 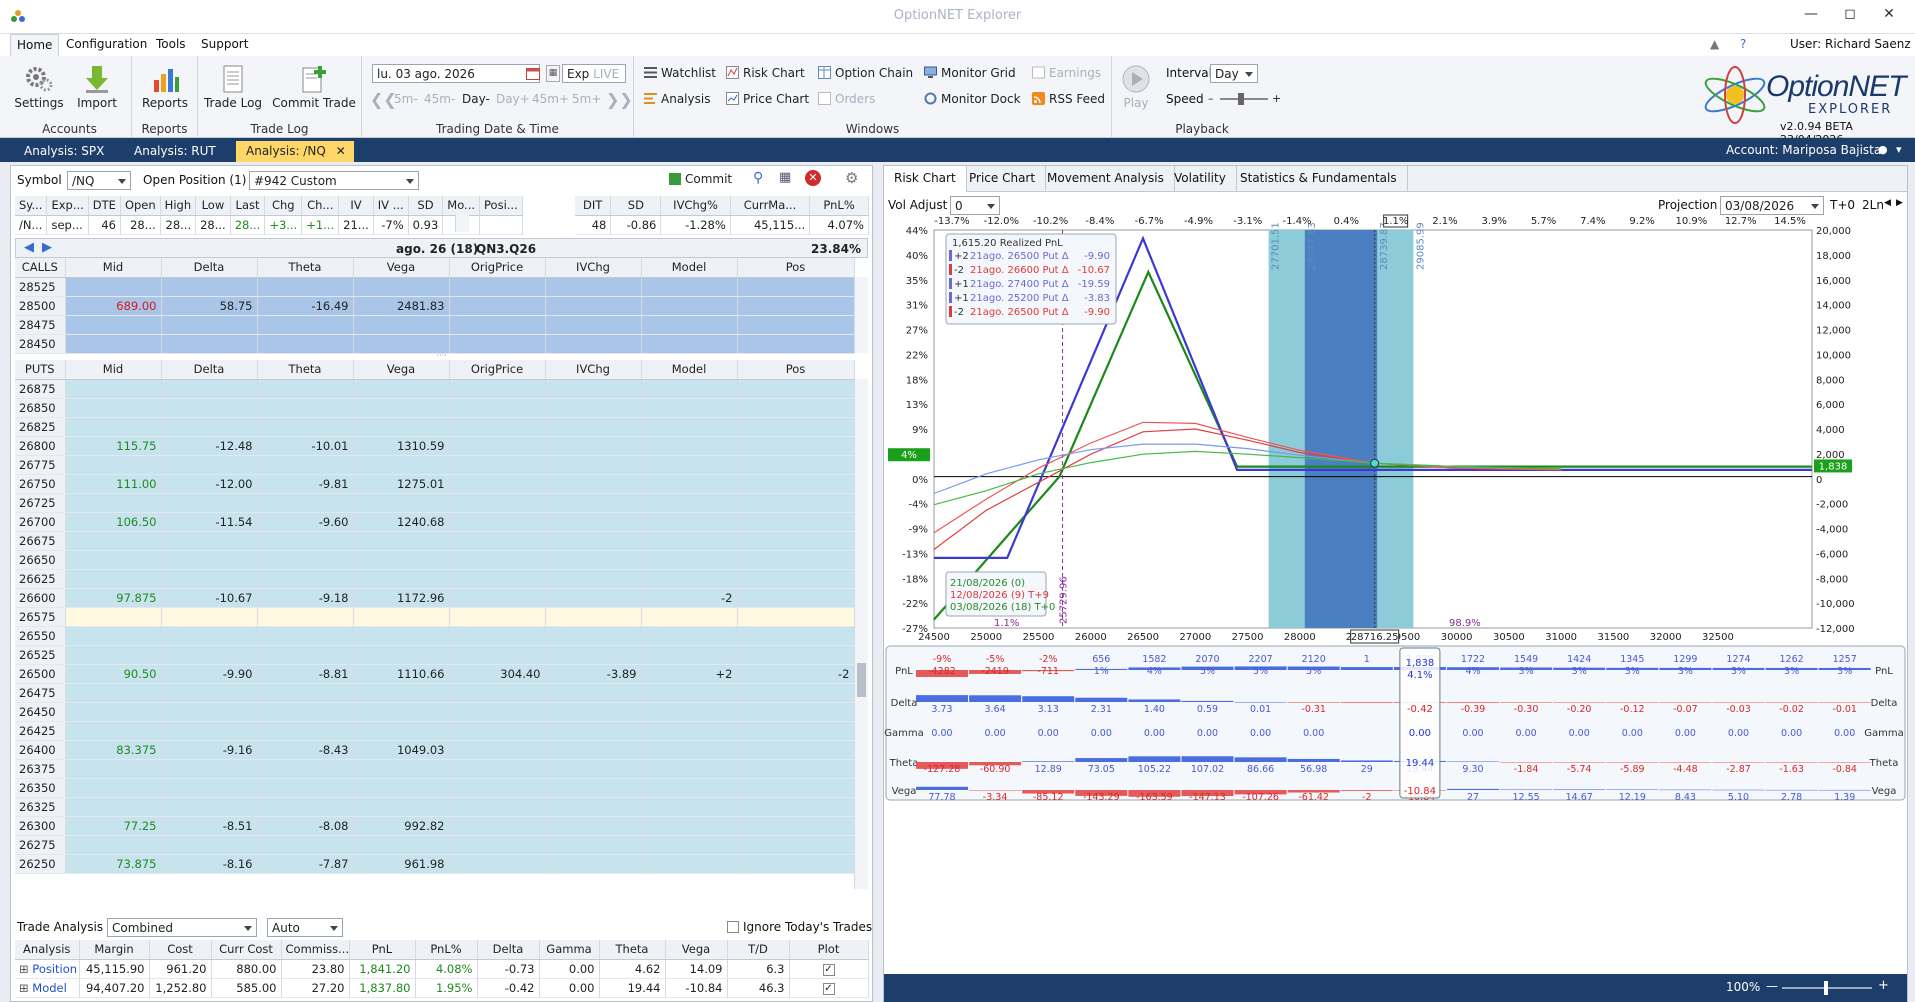 What do you see at coordinates (1772, 205) in the screenshot?
I see `projection-date-input: 03/08/2026` at bounding box center [1772, 205].